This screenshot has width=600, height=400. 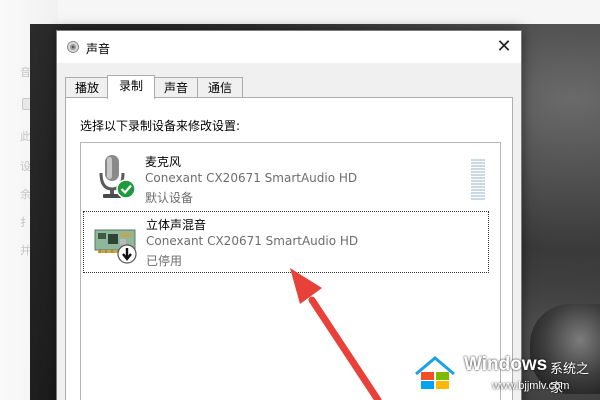 I want to click on device-name: 立体声混音, so click(x=176, y=225).